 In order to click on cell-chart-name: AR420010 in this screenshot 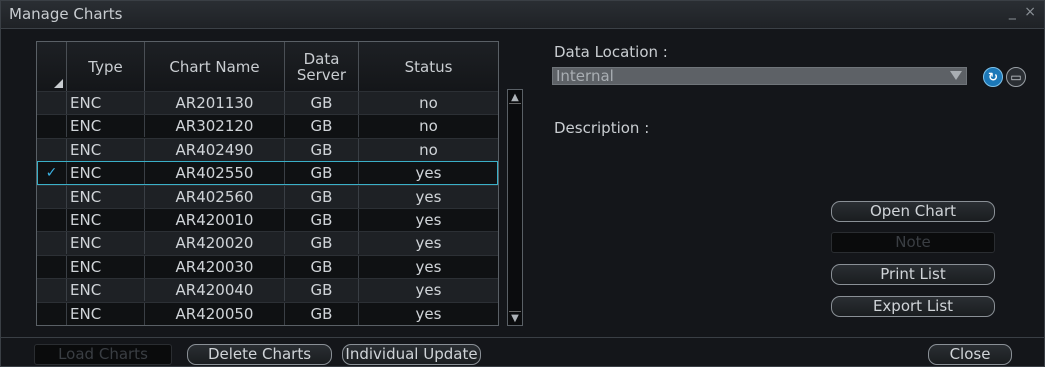, I will do `click(215, 219)`.